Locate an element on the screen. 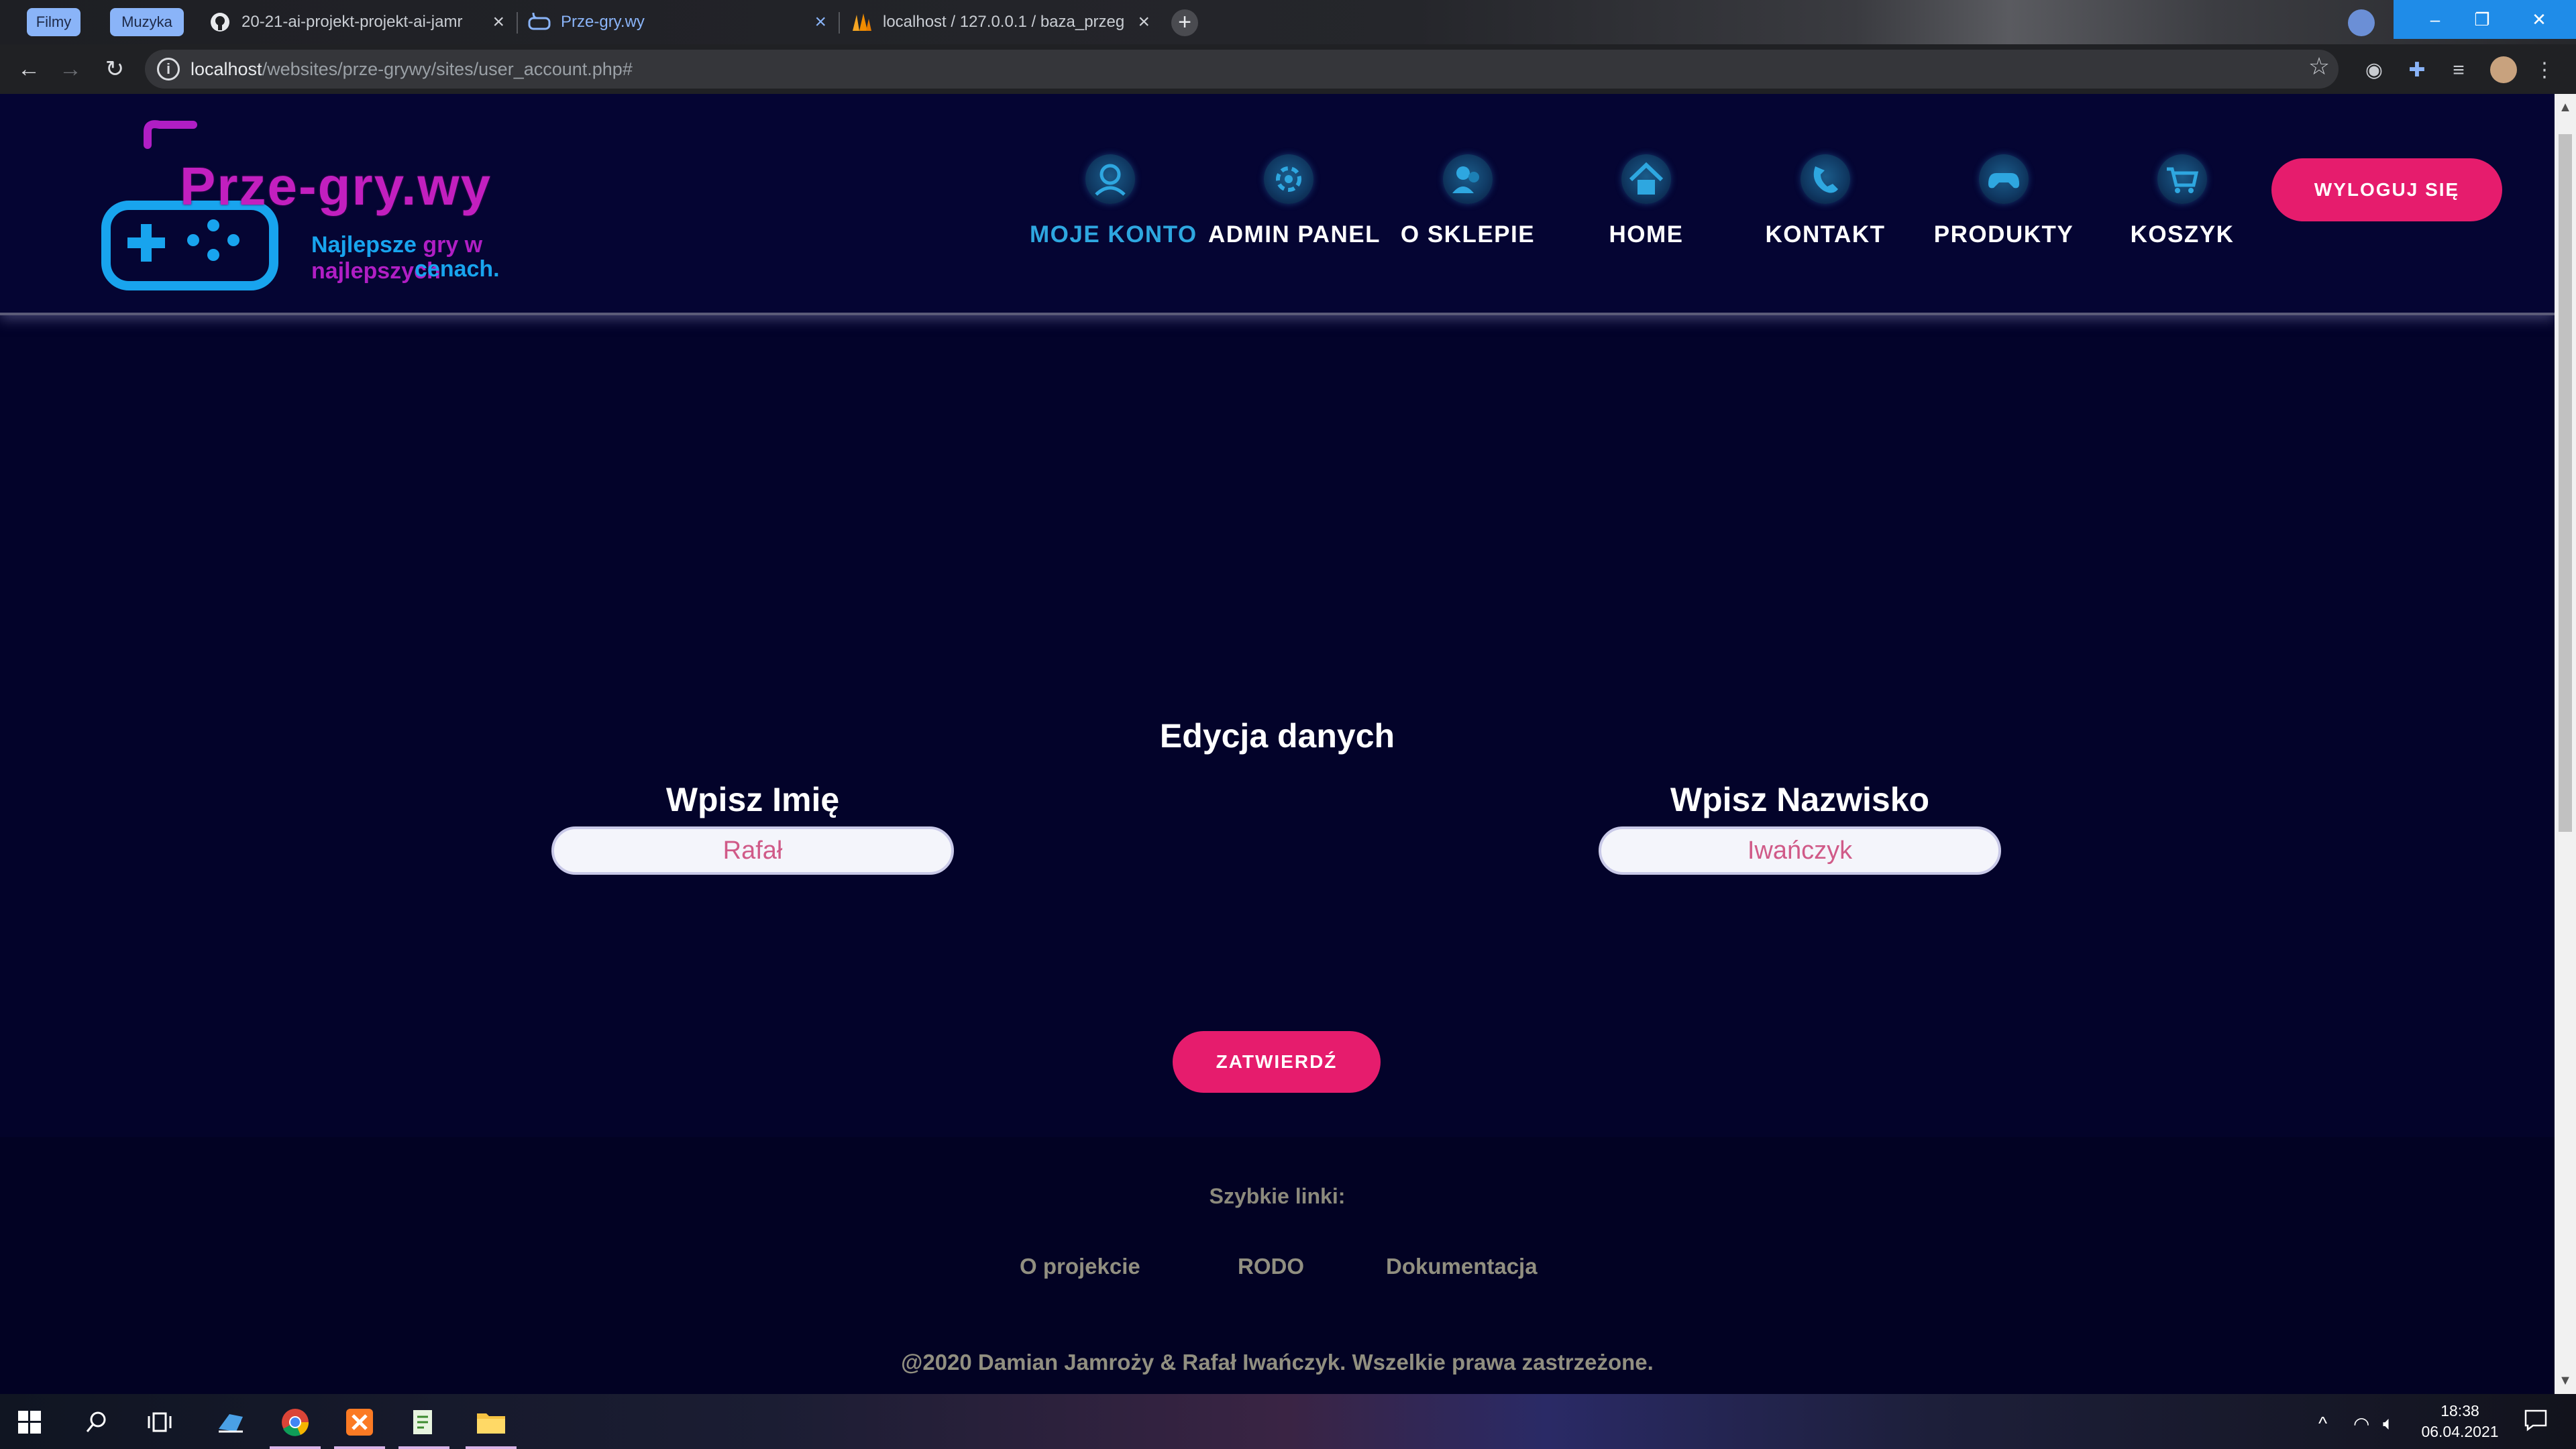 This screenshot has width=2576, height=1449. tab-label: localhost / 127.0.0.1 / baza_przeg is located at coordinates (1003, 22).